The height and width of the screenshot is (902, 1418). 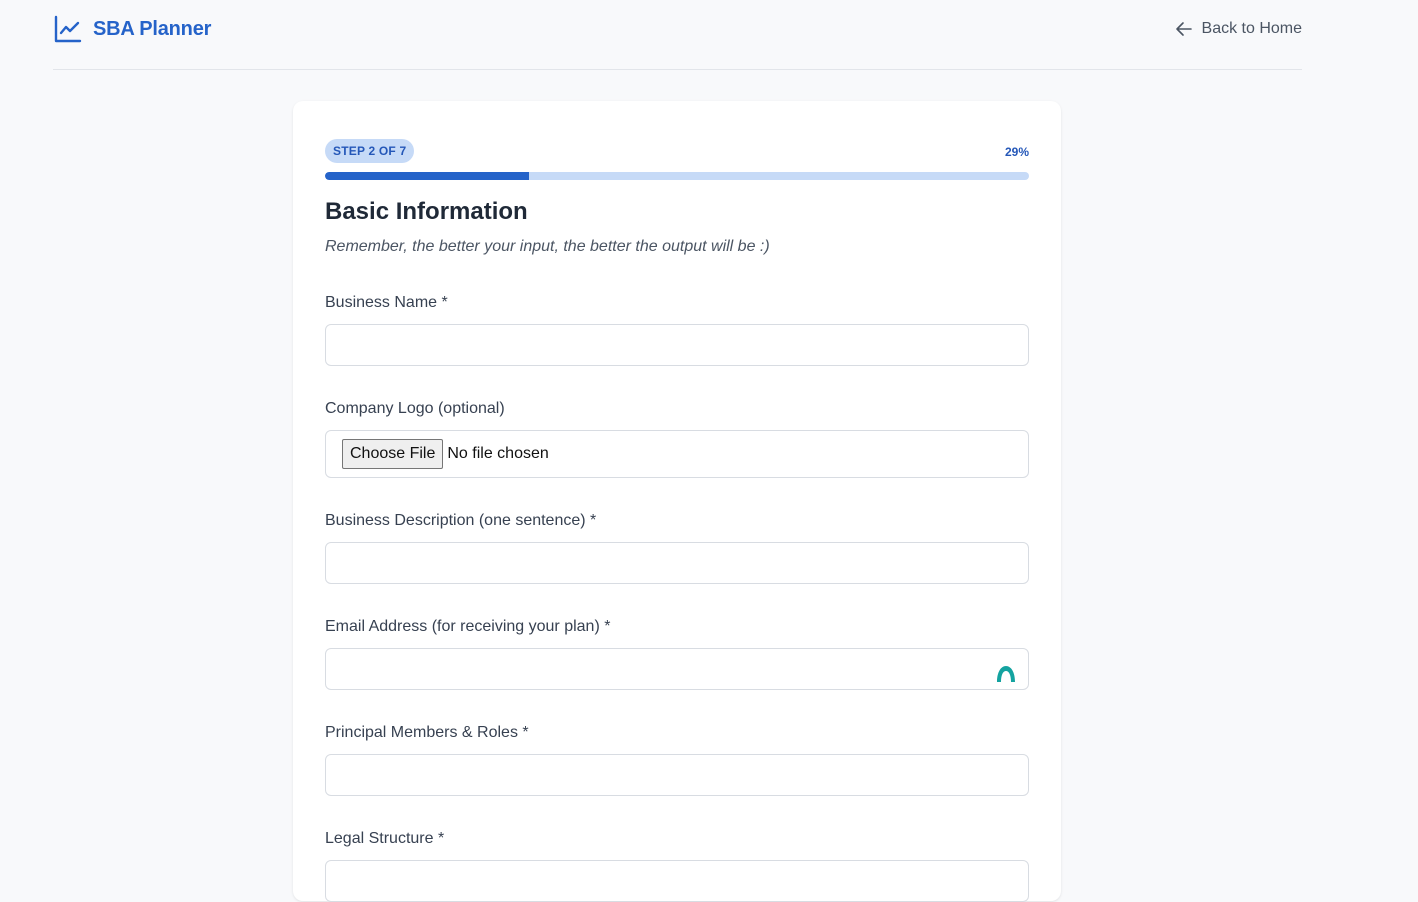 I want to click on brand-name: SBA Planner, so click(x=152, y=28).